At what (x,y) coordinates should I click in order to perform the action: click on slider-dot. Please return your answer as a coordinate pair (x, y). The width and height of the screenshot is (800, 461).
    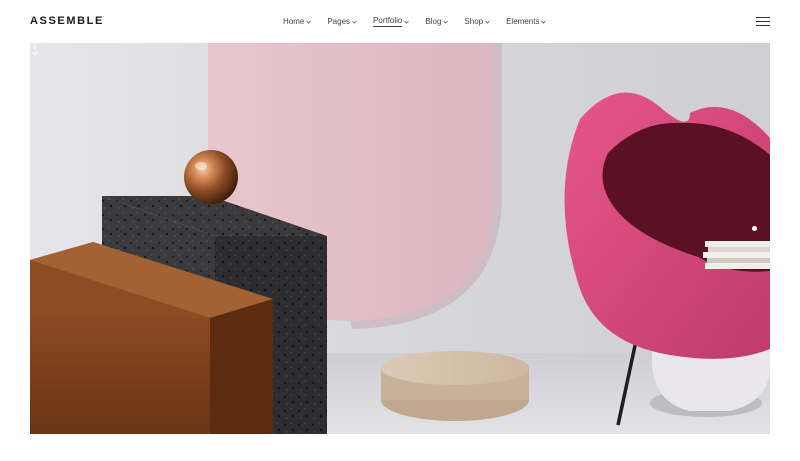
    Looking at the image, I should click on (754, 228).